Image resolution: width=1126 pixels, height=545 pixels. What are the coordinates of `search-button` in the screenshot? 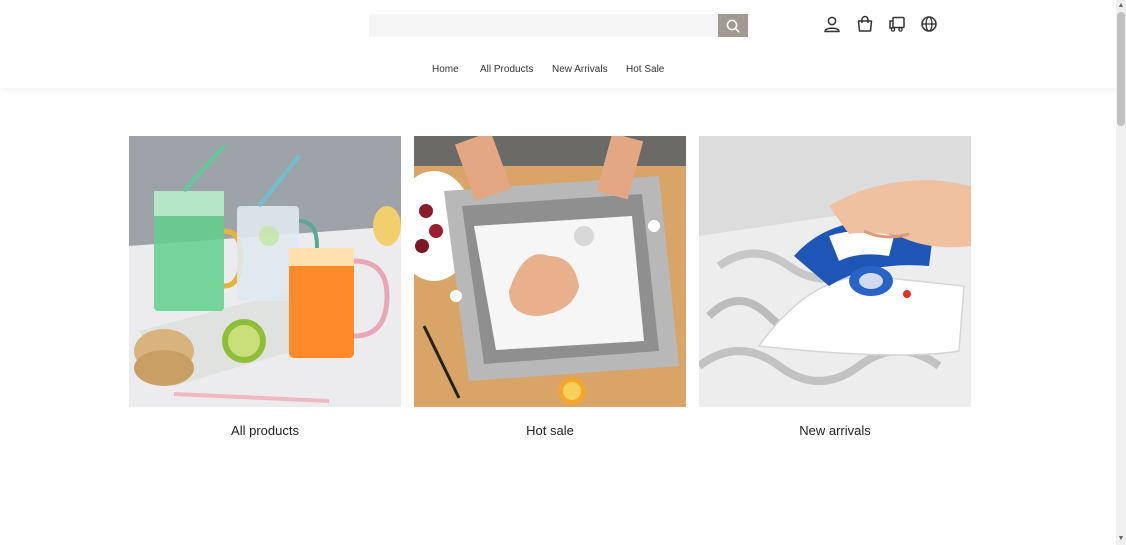 It's located at (733, 25).